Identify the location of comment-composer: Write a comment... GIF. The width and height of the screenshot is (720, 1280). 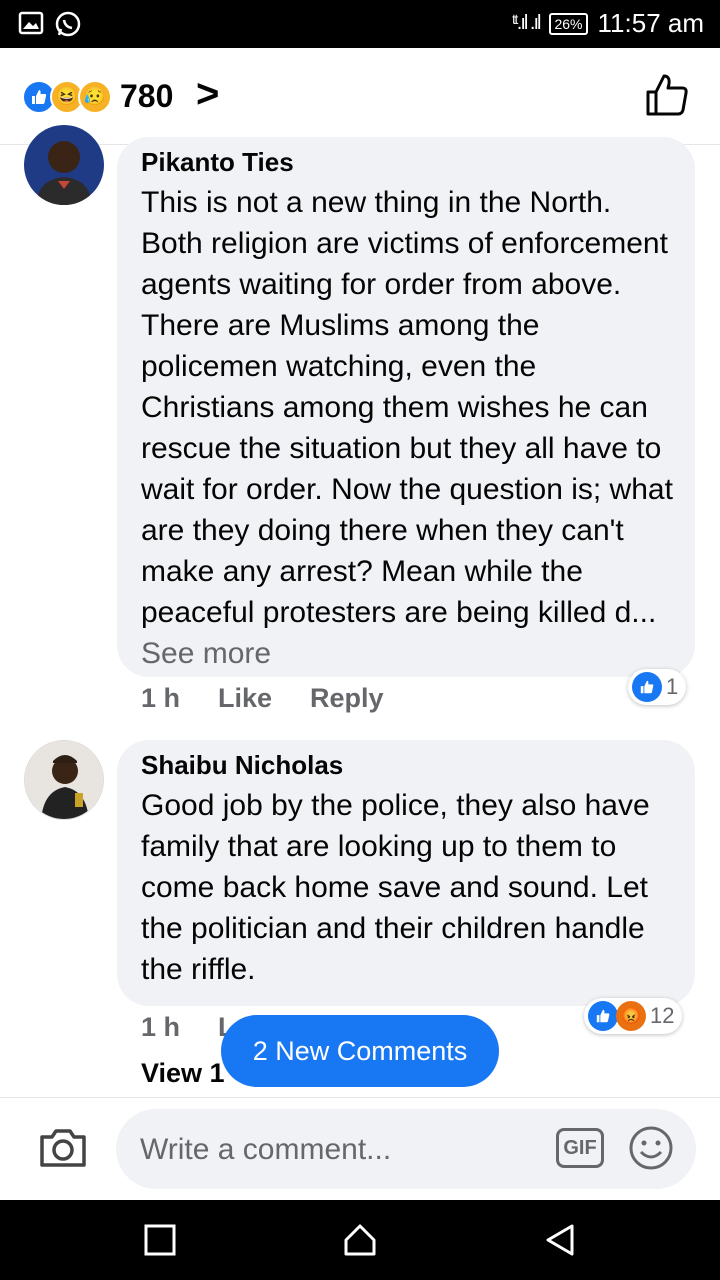
(360, 1148).